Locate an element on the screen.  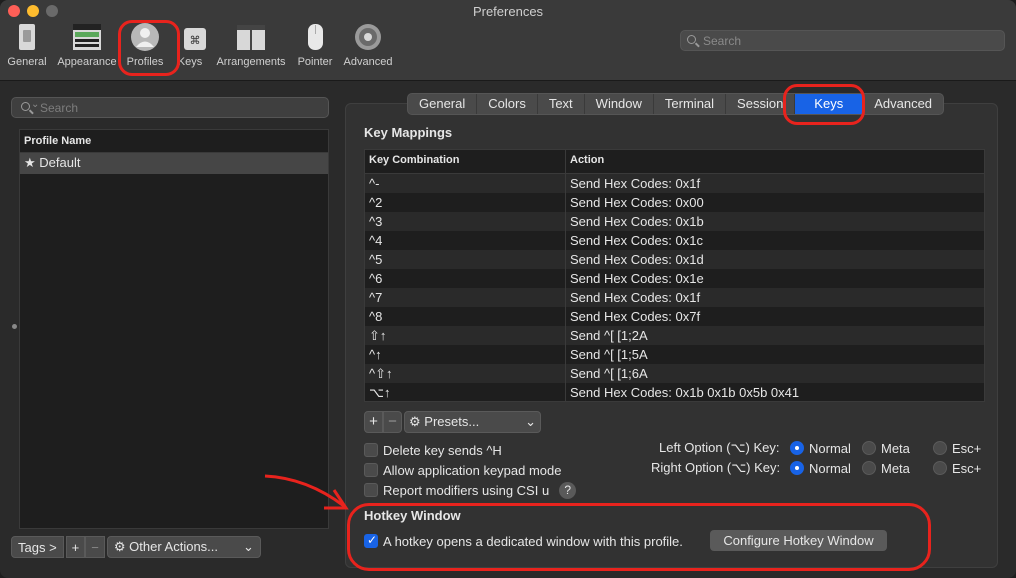
other-actions-dropdown: ⚙ Other Actions... ⌄ is located at coordinates (183, 547).